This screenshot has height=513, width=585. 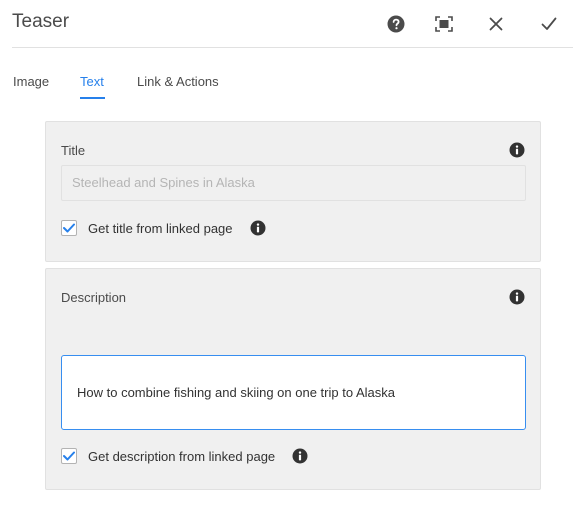 What do you see at coordinates (31, 81) in the screenshot?
I see `tab-image: Image` at bounding box center [31, 81].